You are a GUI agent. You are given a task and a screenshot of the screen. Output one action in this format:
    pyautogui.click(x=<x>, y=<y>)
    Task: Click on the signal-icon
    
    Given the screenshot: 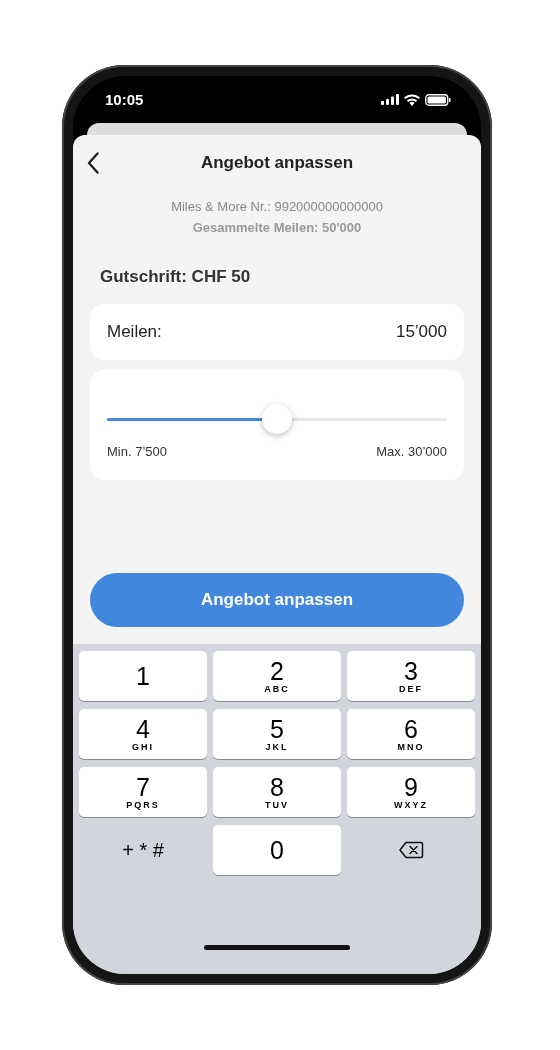 What is the action you would take?
    pyautogui.click(x=390, y=99)
    